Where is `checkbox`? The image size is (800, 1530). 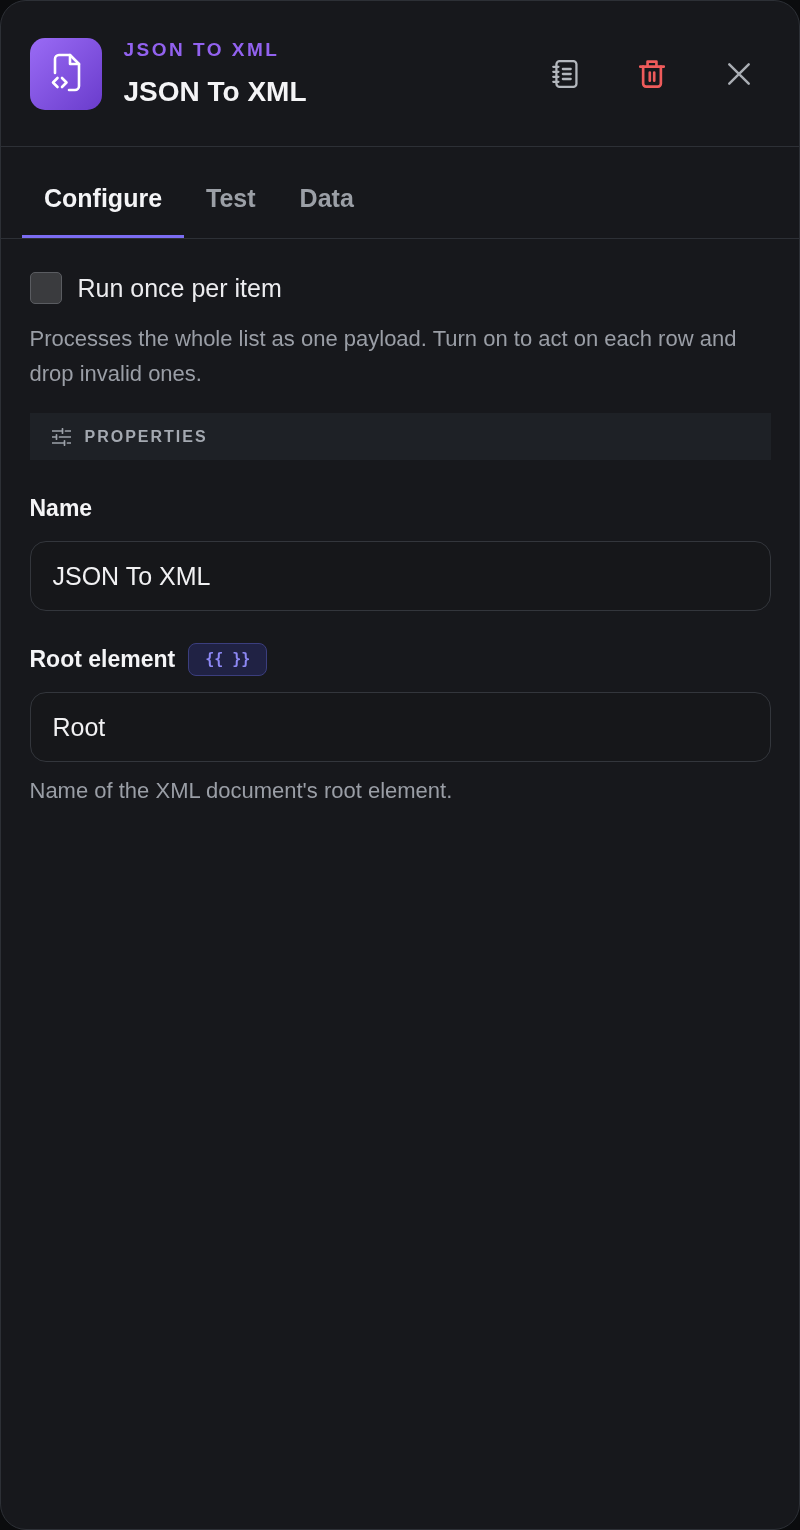
checkbox is located at coordinates (45, 288).